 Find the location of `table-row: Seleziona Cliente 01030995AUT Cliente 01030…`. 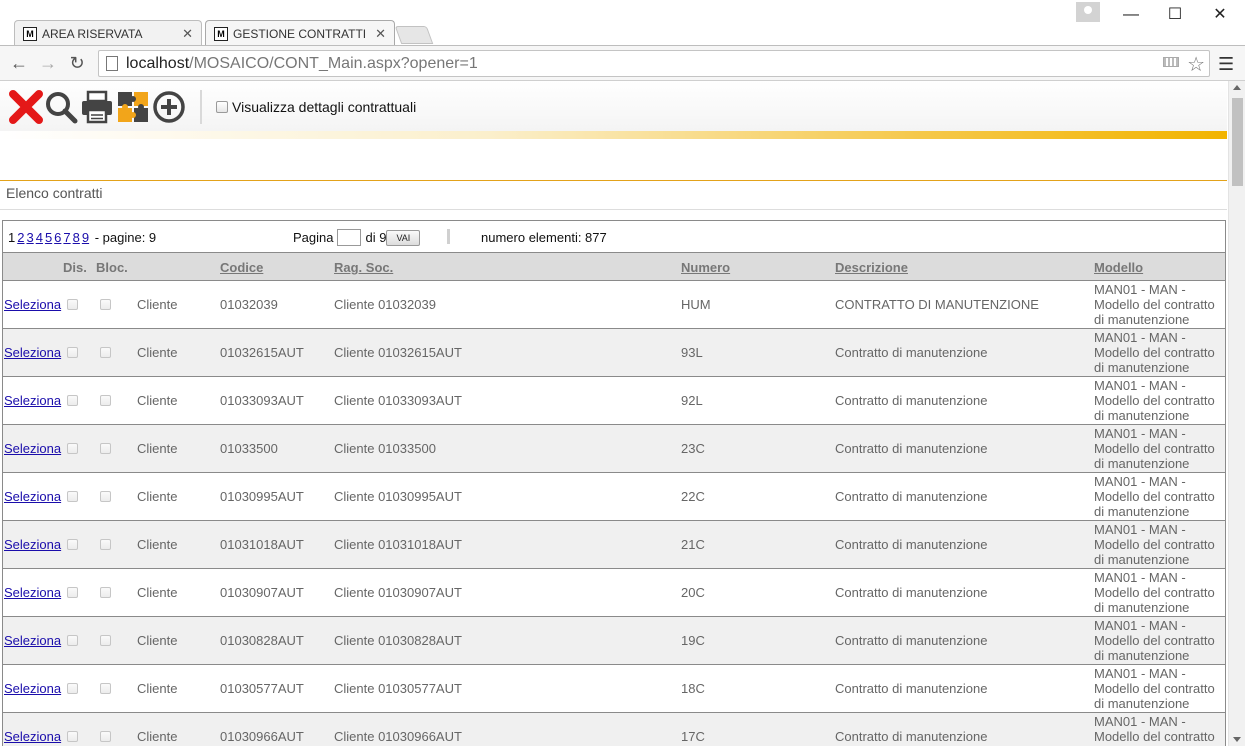

table-row: Seleziona Cliente 01030995AUT Cliente 01030… is located at coordinates (614, 497).